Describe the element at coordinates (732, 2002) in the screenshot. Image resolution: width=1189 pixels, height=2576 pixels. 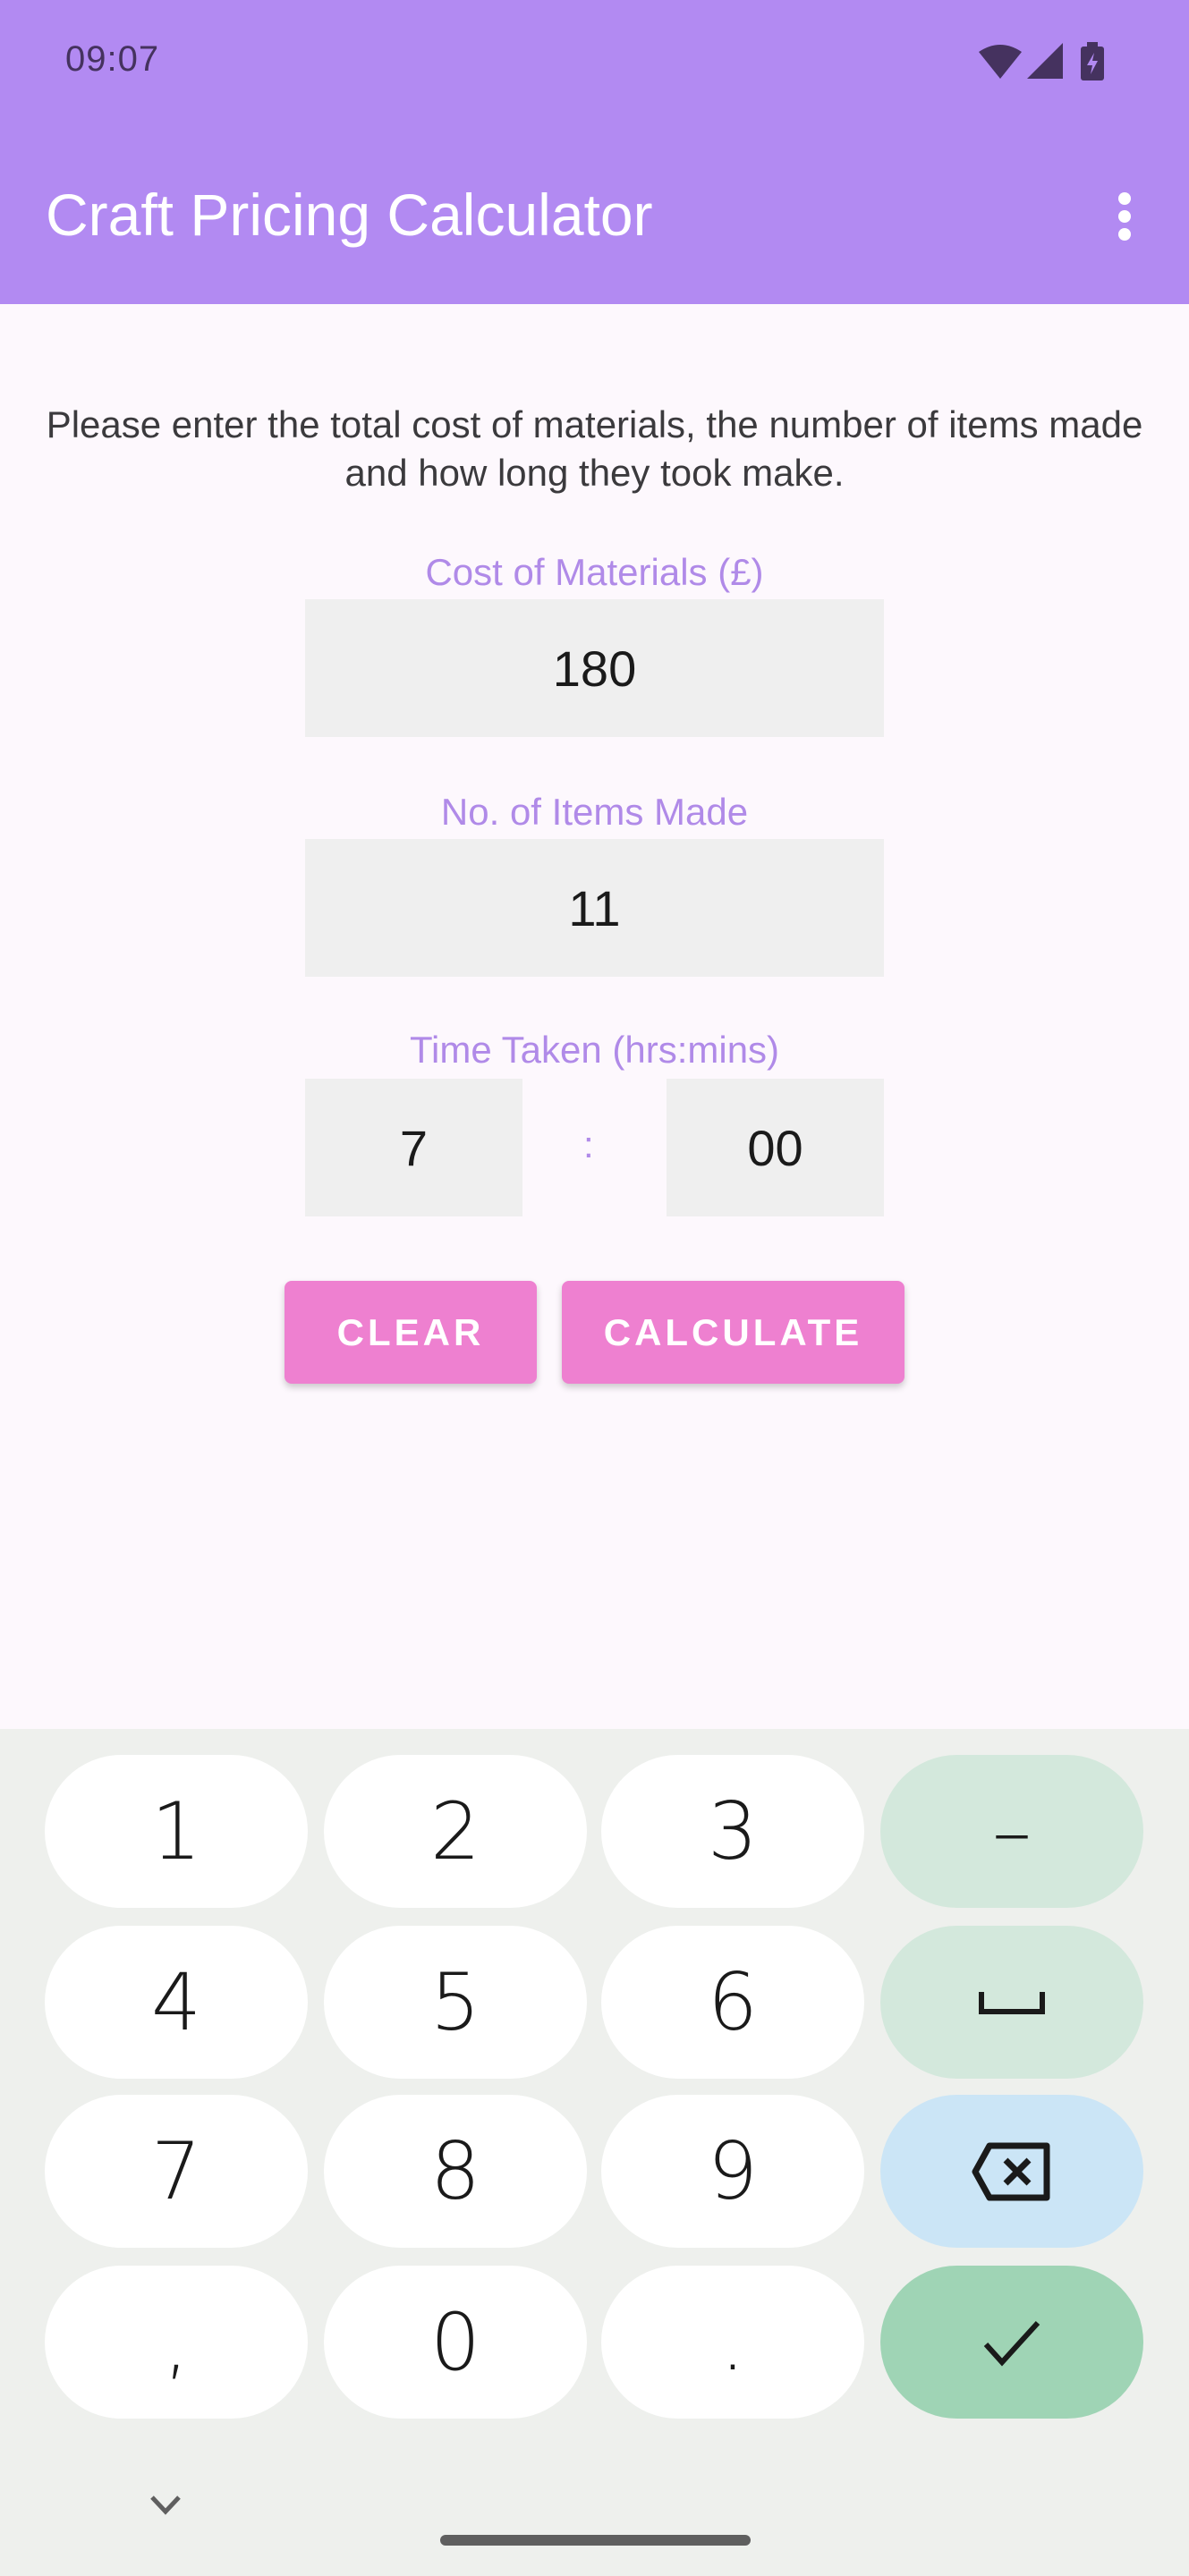
I see `key-6: 6` at that location.